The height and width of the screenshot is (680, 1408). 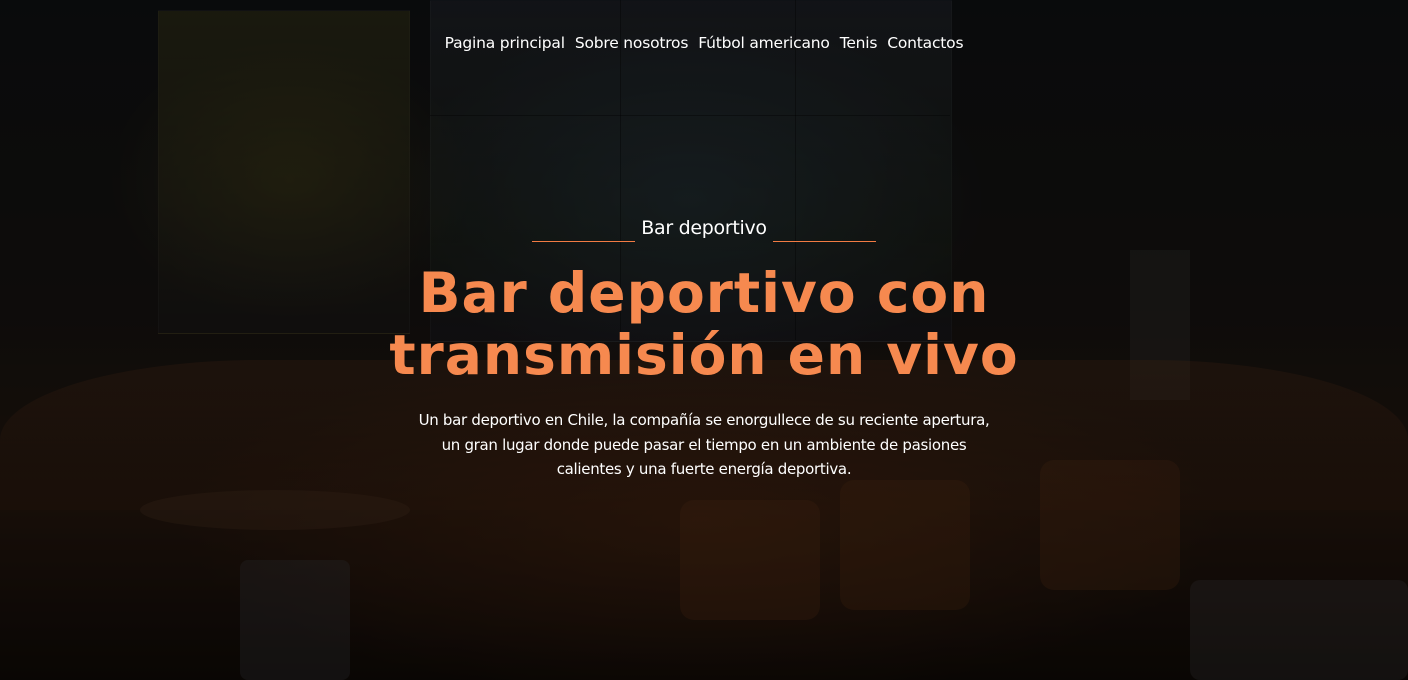 What do you see at coordinates (859, 43) in the screenshot?
I see `nav-link-tennis: Tenis` at bounding box center [859, 43].